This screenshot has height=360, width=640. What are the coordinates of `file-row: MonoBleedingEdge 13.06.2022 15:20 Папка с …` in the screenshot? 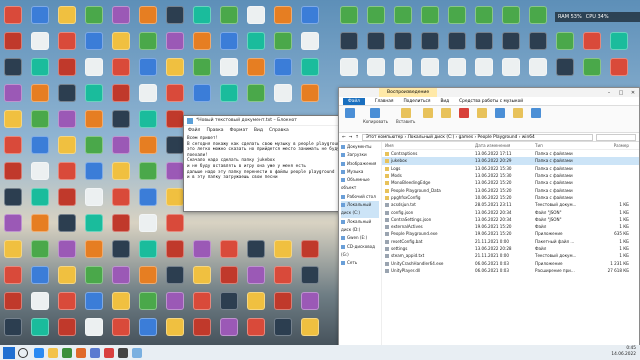 It's located at (510, 182).